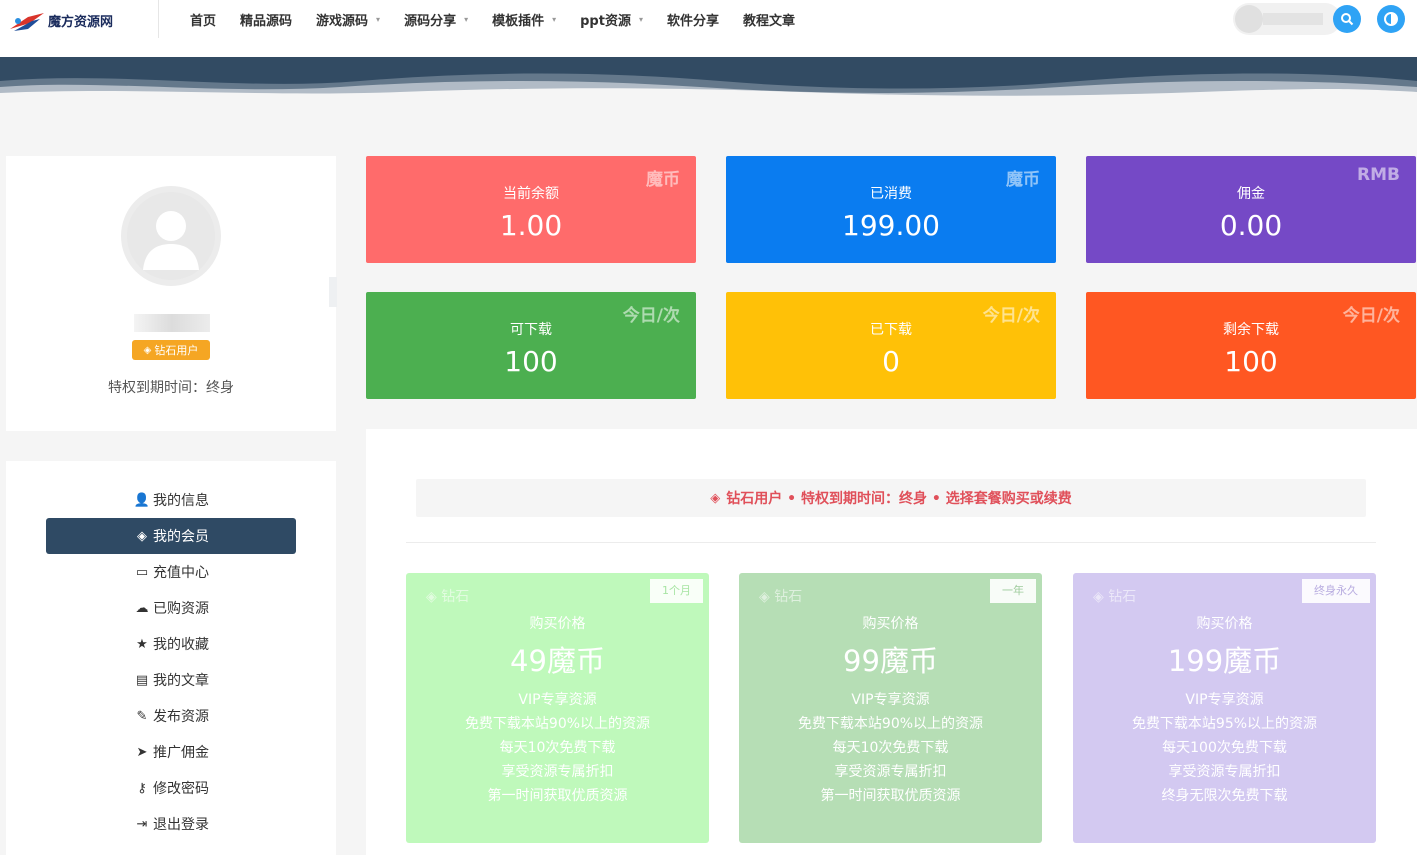  I want to click on user-menu, so click(1287, 19).